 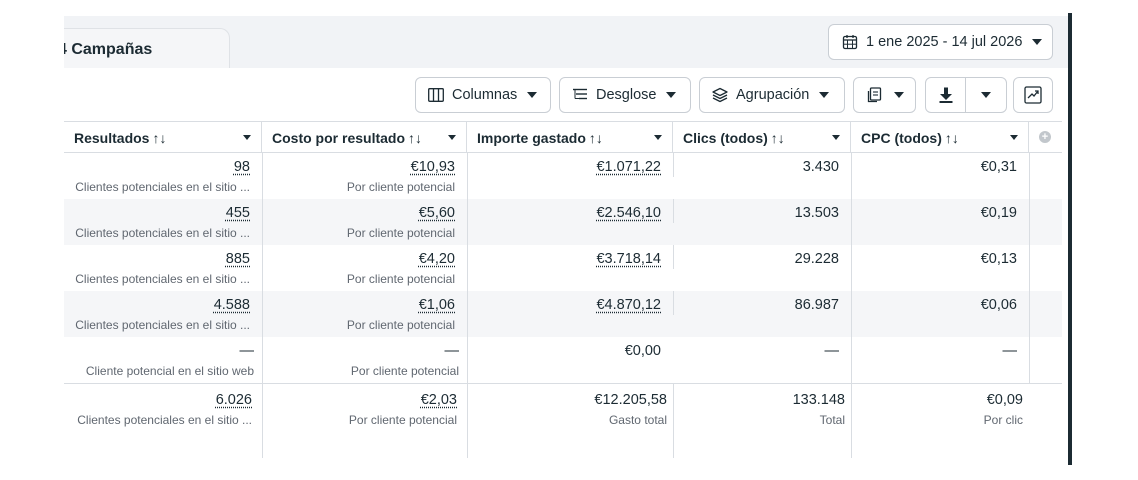 I want to click on export-button-group, so click(x=966, y=95).